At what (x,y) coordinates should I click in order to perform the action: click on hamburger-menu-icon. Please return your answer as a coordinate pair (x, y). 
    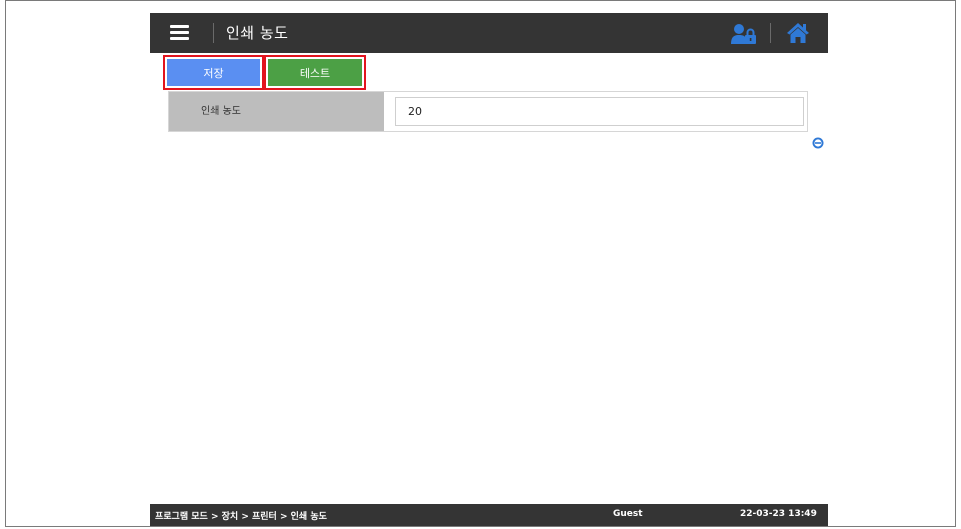
    Looking at the image, I should click on (179, 32).